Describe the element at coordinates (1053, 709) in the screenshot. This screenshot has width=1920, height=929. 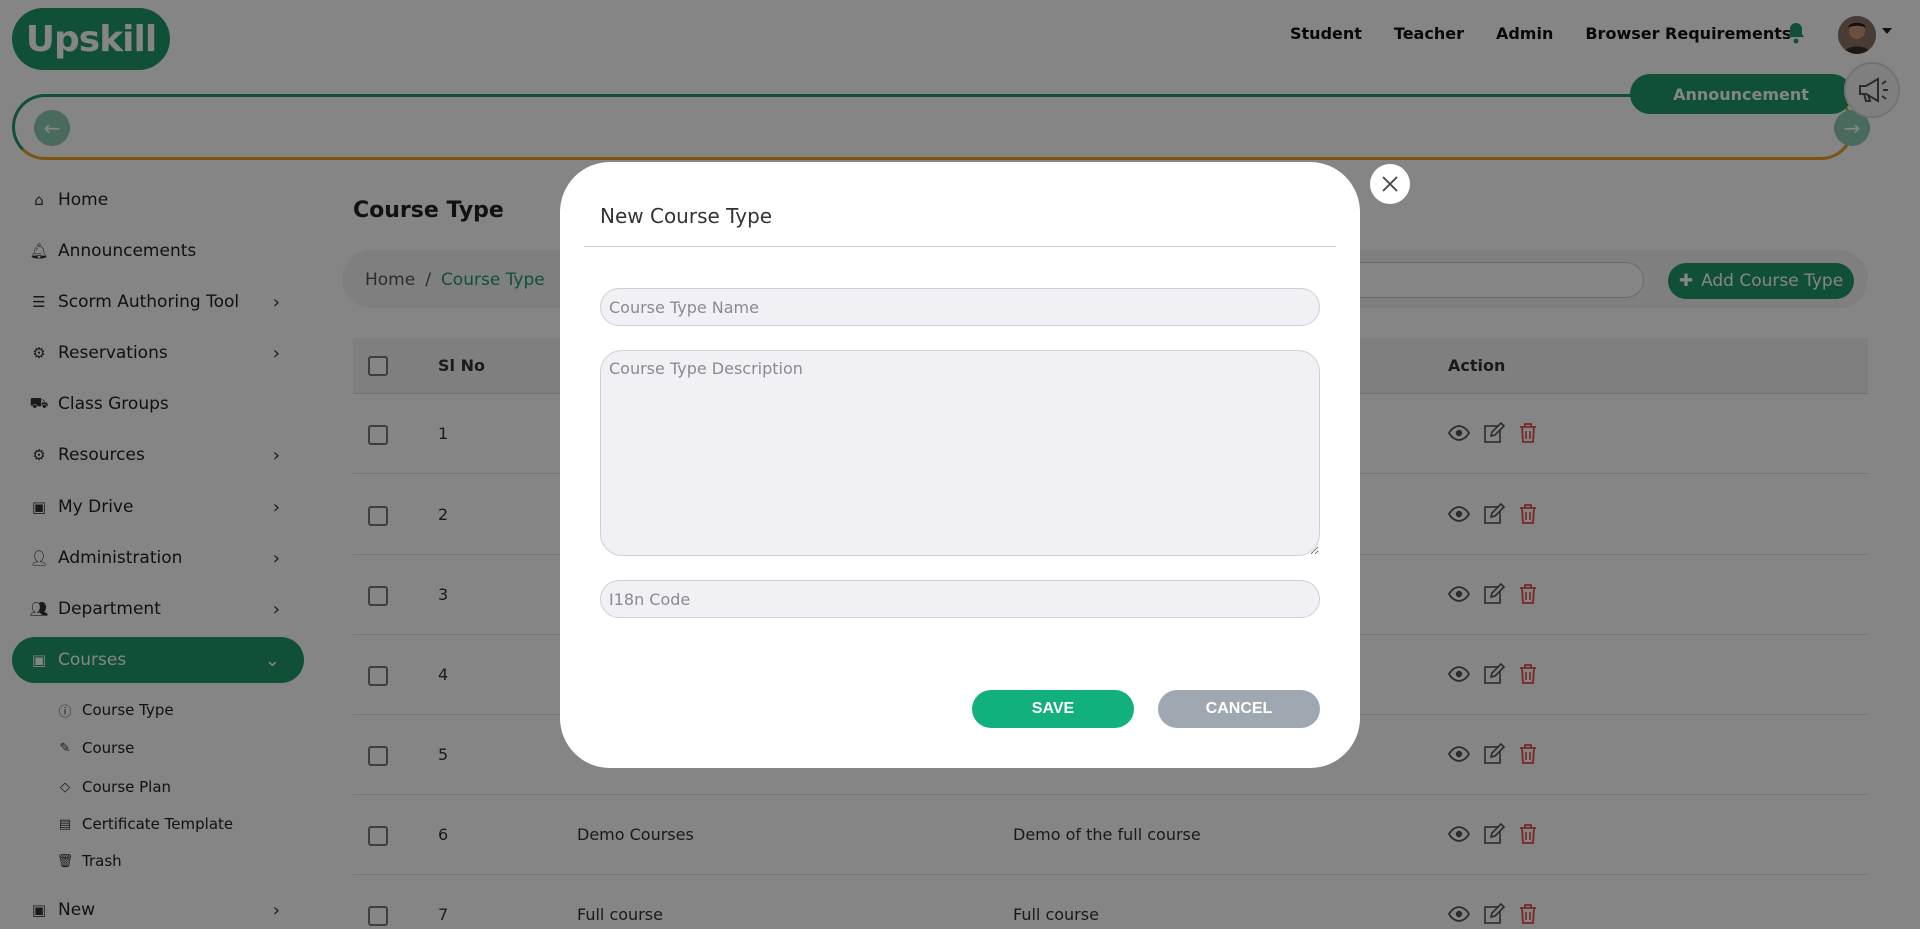
I see `save-button: SAVE` at that location.